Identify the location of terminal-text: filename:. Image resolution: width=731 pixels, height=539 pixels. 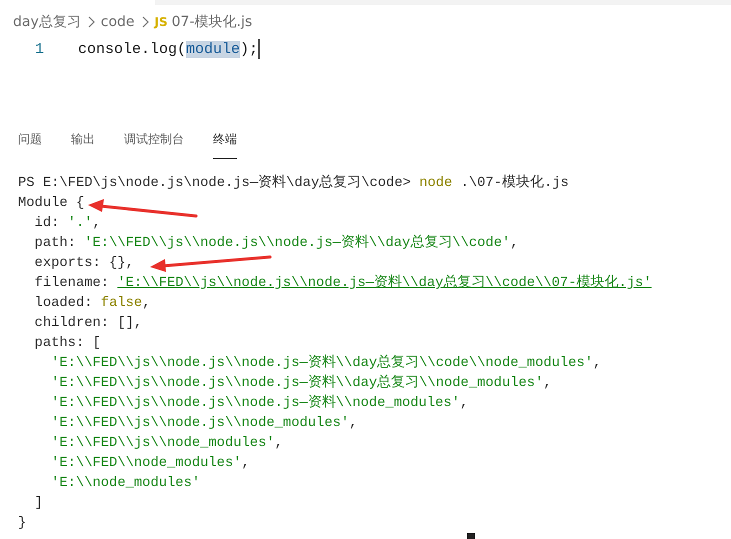
(72, 283).